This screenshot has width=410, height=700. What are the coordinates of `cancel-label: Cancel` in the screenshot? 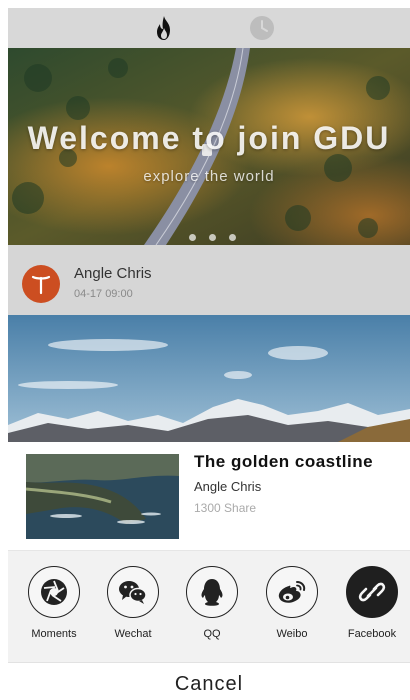 It's located at (209, 684).